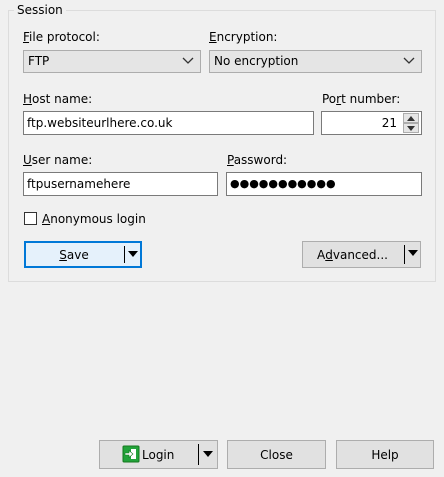 The height and width of the screenshot is (477, 444). I want to click on login-button: Login, so click(158, 454).